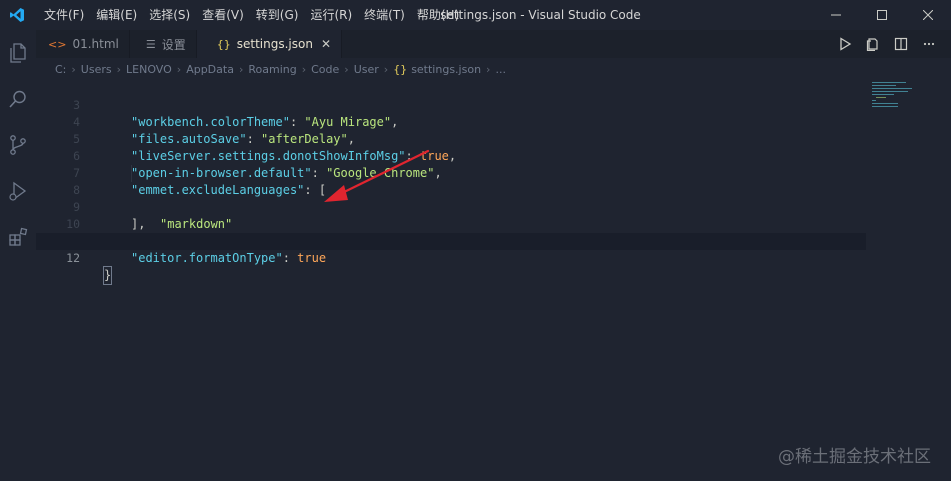 The width and height of the screenshot is (951, 481). I want to click on split-editor-icon, so click(901, 44).